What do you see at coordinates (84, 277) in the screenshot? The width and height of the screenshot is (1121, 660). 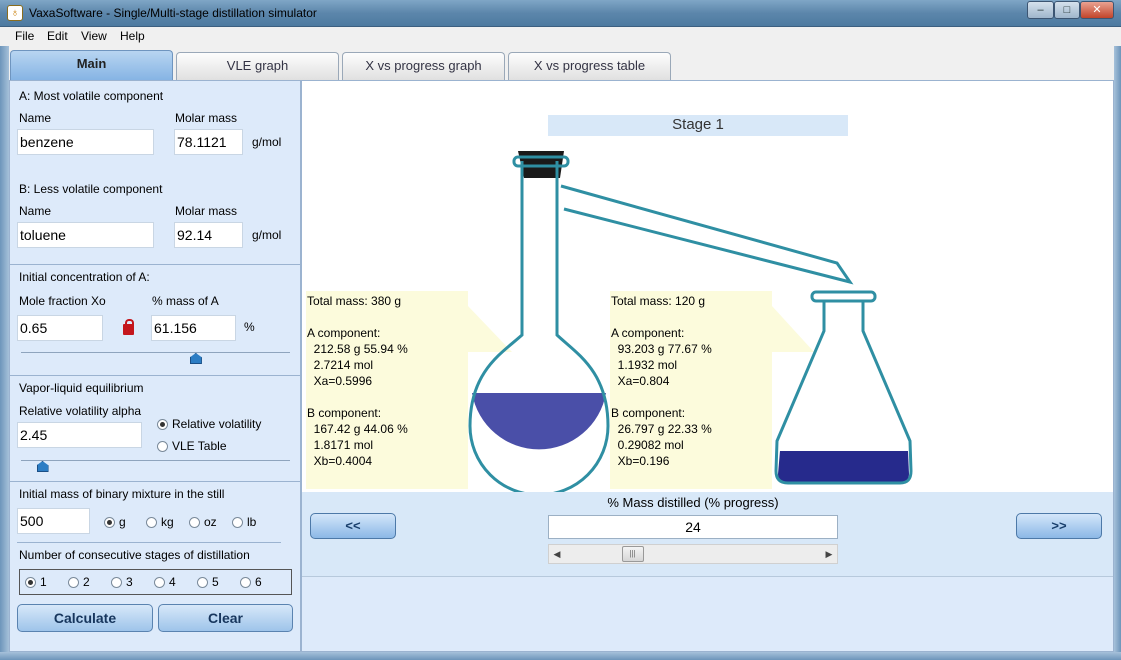 I see `concentration-heading: Initial concentration of A:` at bounding box center [84, 277].